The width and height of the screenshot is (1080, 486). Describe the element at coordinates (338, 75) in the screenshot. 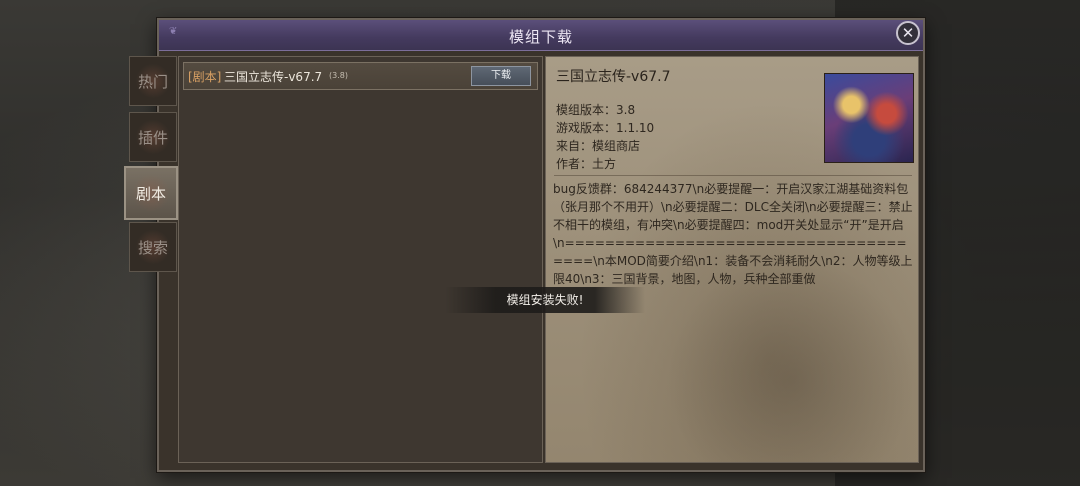

I see `mod-version: (3.8)` at that location.